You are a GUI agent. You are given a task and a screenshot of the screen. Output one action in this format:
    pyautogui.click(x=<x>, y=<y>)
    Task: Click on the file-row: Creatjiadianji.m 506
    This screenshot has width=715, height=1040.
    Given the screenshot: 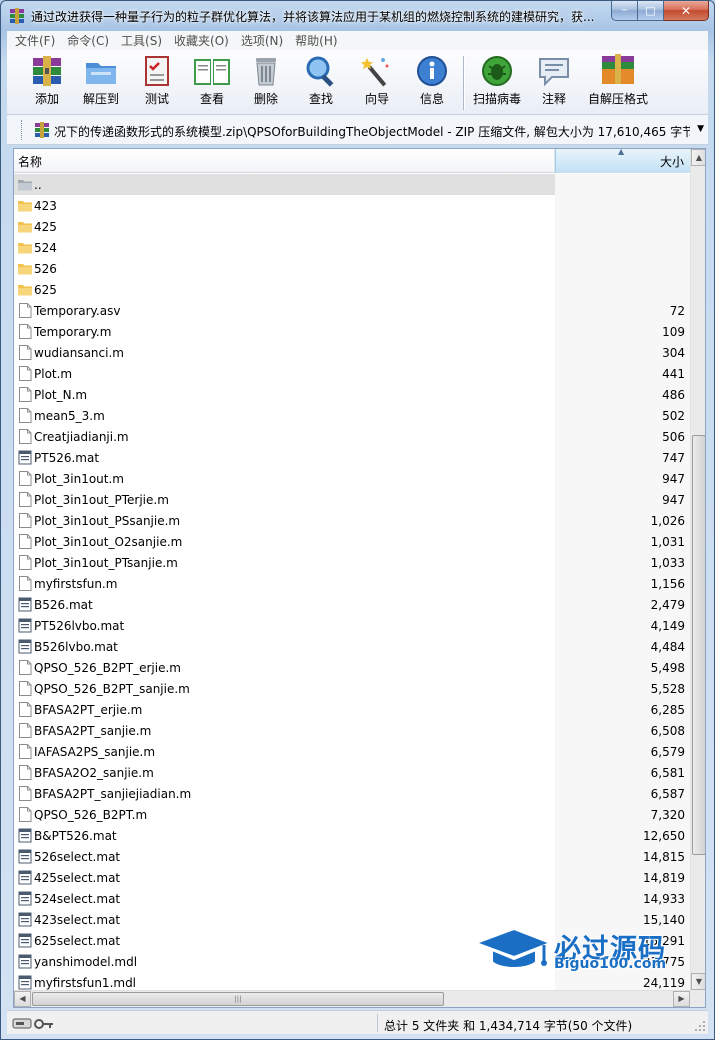 What is the action you would take?
    pyautogui.click(x=352, y=436)
    